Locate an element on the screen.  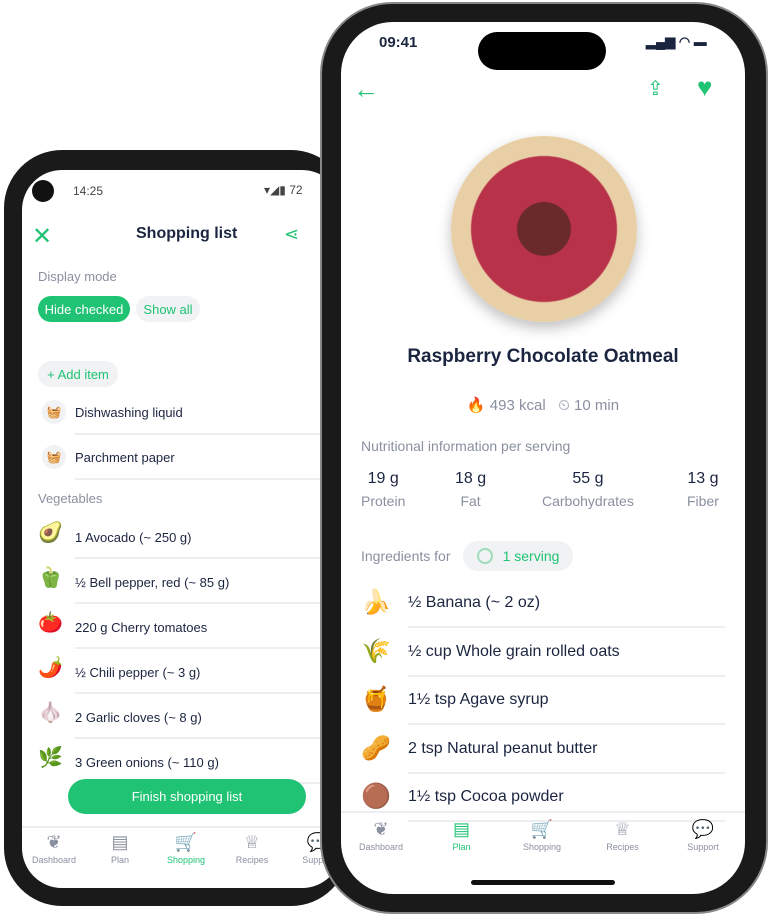
ingredient-text: 1½ tsp Agave syrup is located at coordinates (478, 699).